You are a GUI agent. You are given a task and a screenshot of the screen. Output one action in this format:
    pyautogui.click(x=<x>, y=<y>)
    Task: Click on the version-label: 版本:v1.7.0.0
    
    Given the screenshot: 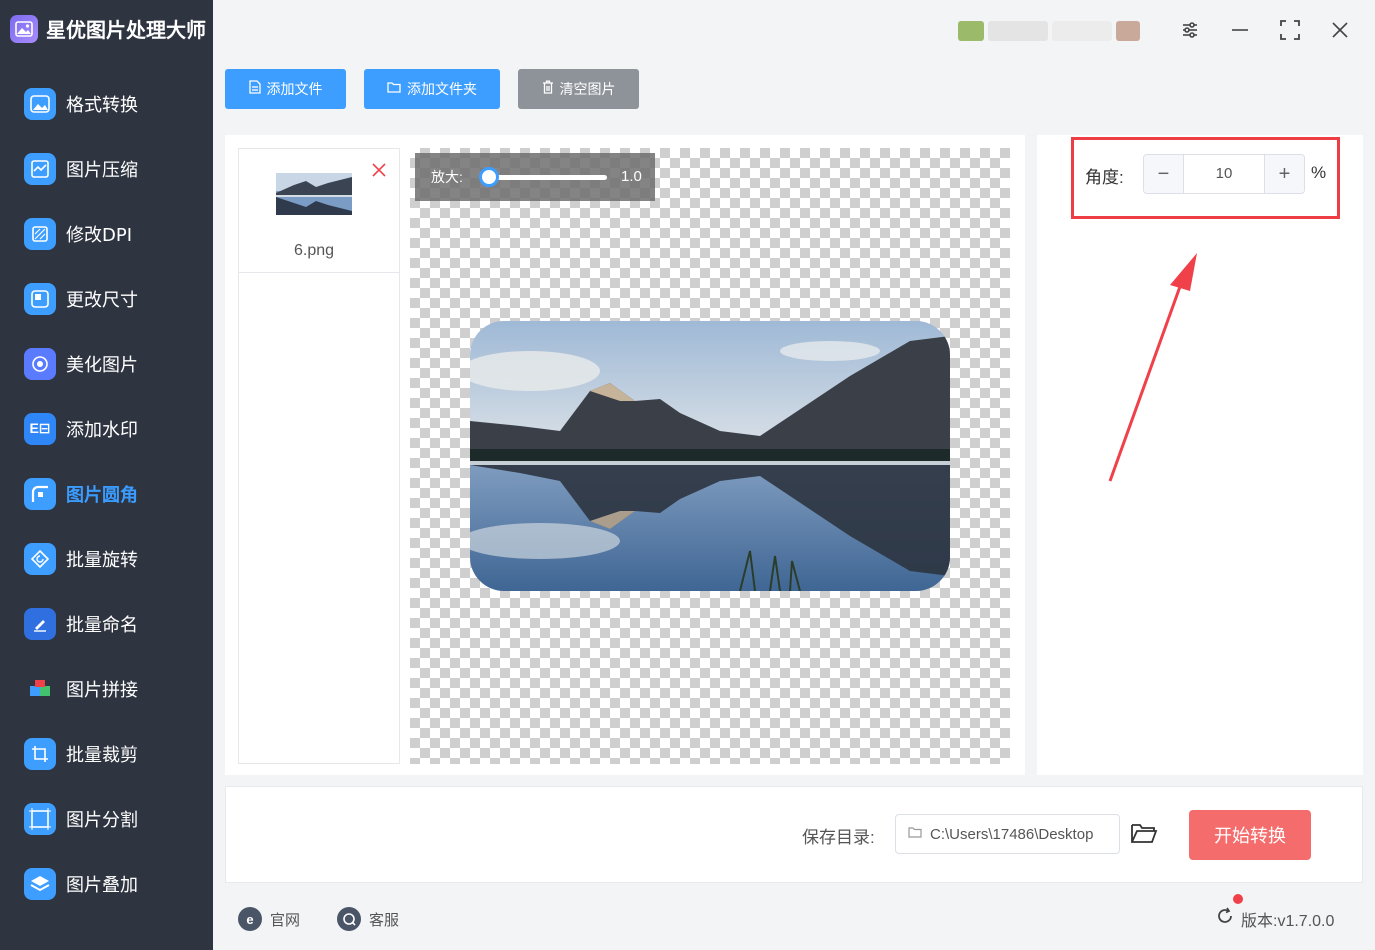 What is the action you would take?
    pyautogui.click(x=1288, y=921)
    